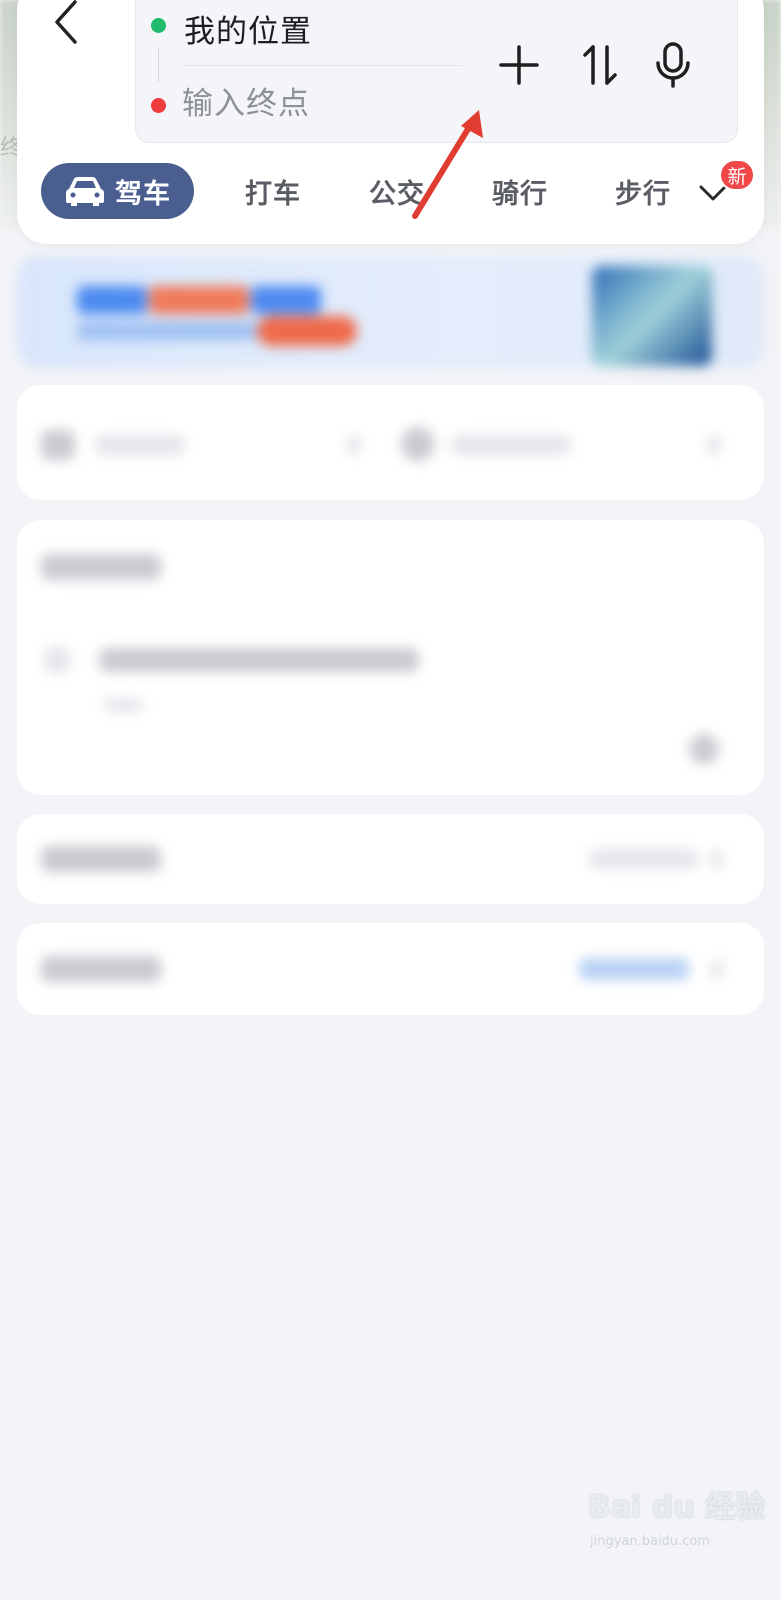  What do you see at coordinates (101, 567) in the screenshot?
I see `section-title` at bounding box center [101, 567].